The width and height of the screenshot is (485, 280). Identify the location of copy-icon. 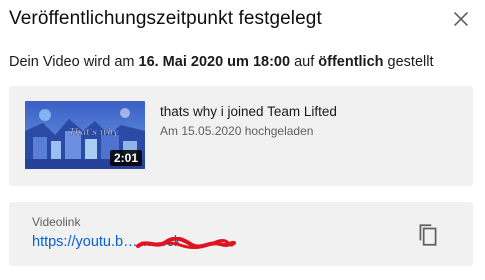
(428, 235).